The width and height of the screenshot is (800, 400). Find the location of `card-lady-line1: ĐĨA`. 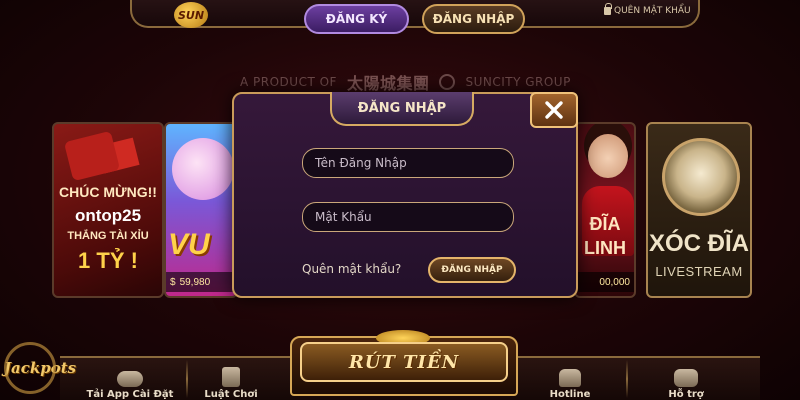

card-lady-line1: ĐĨA is located at coordinates (605, 224).